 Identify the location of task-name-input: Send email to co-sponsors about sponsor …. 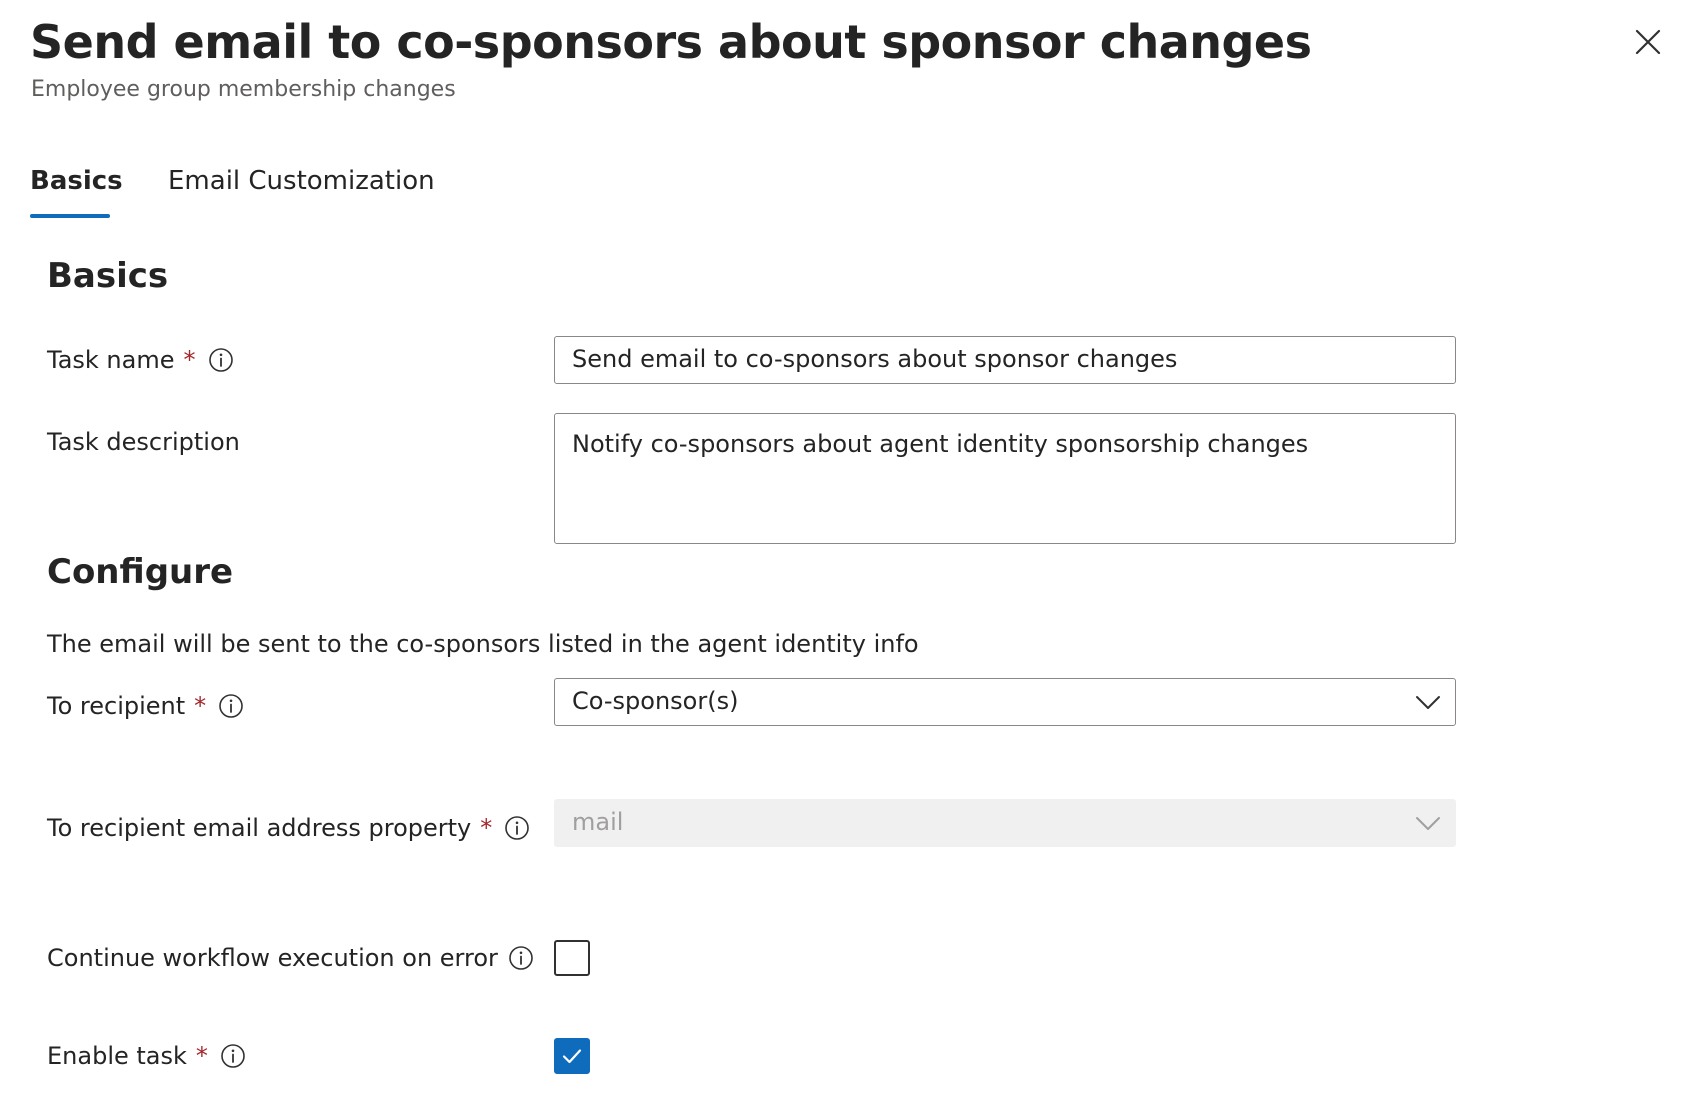
(1005, 360).